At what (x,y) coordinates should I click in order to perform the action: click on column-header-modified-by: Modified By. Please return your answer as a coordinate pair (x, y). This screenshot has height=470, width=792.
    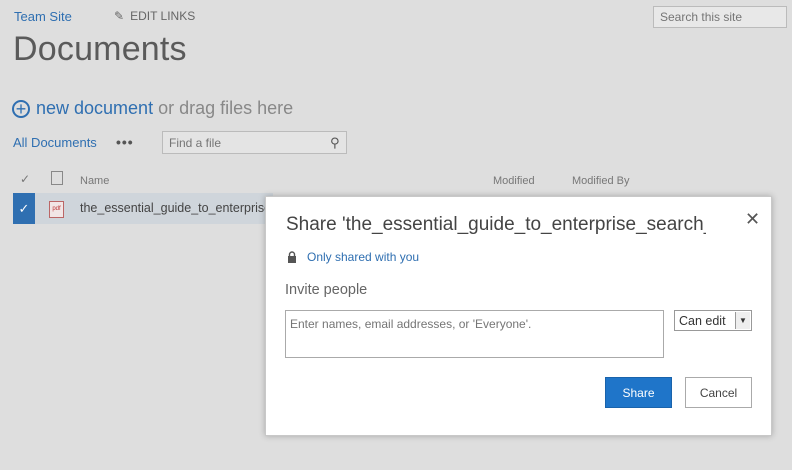
    Looking at the image, I should click on (600, 181).